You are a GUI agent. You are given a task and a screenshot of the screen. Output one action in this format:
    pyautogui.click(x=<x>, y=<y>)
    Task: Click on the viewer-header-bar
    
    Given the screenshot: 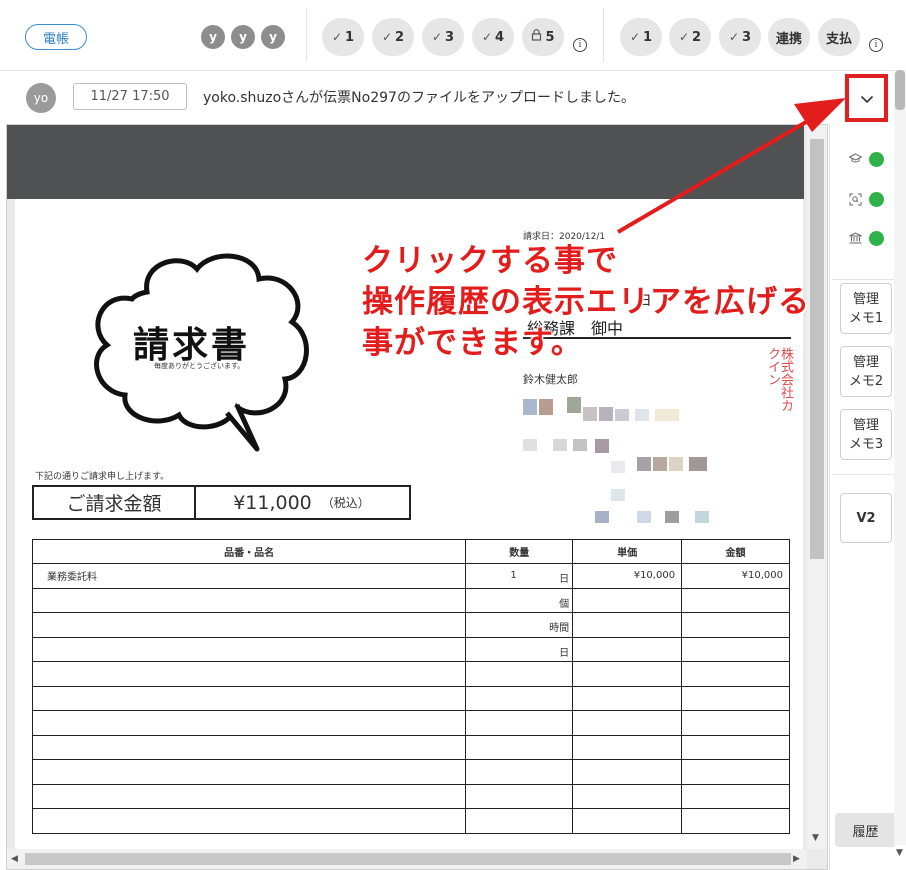 What is the action you would take?
    pyautogui.click(x=405, y=162)
    